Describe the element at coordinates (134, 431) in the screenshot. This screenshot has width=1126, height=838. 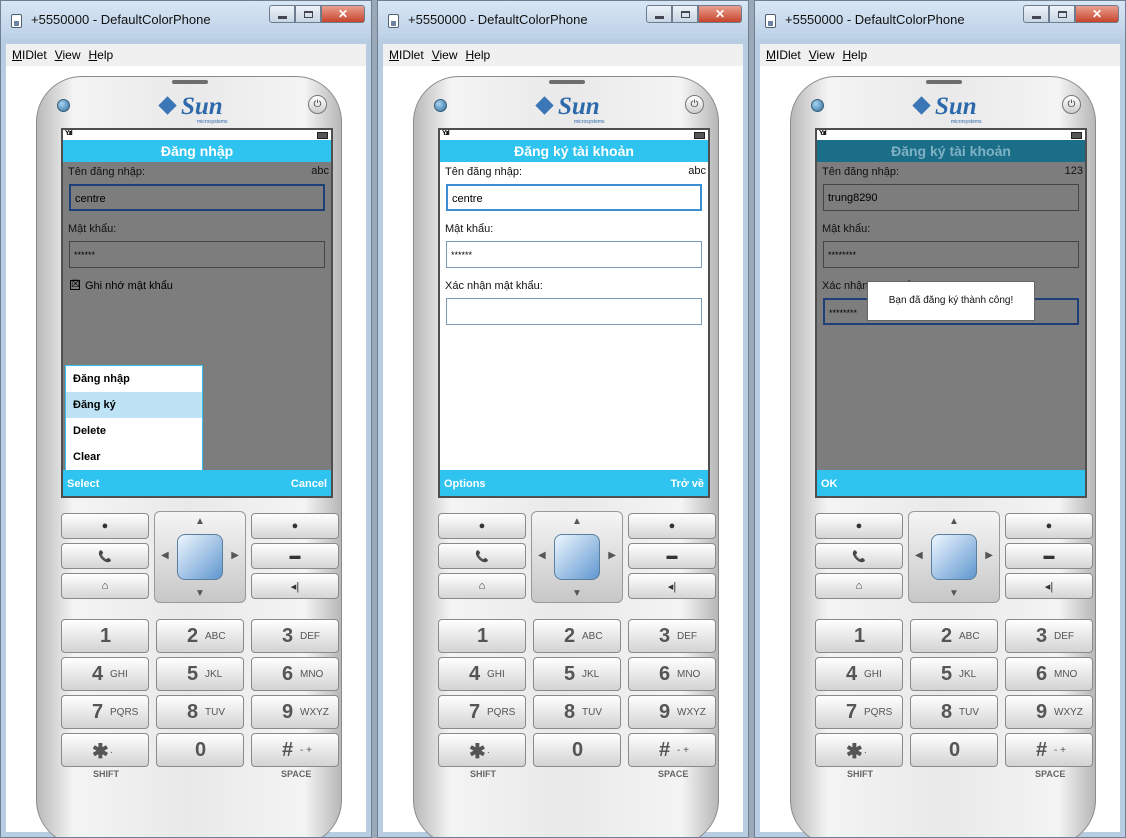
I see `menu-item-delete: Delete` at that location.